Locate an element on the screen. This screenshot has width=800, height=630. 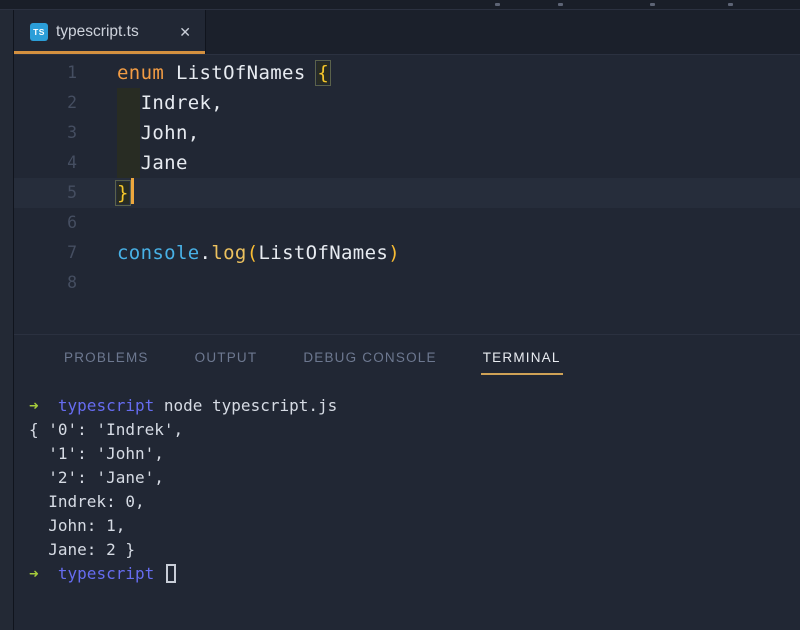
panel-tab-terminal: TERMINAL is located at coordinates (521, 362).